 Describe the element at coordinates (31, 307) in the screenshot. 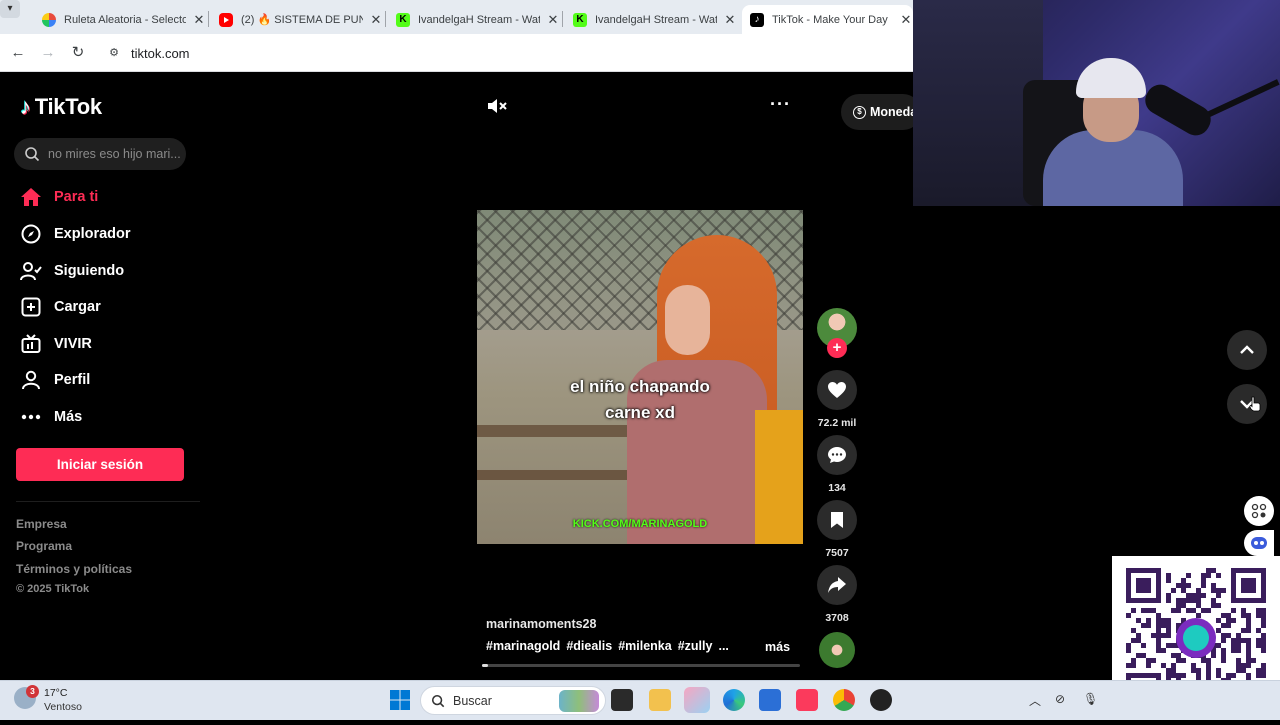

I see `upload-icon` at that location.